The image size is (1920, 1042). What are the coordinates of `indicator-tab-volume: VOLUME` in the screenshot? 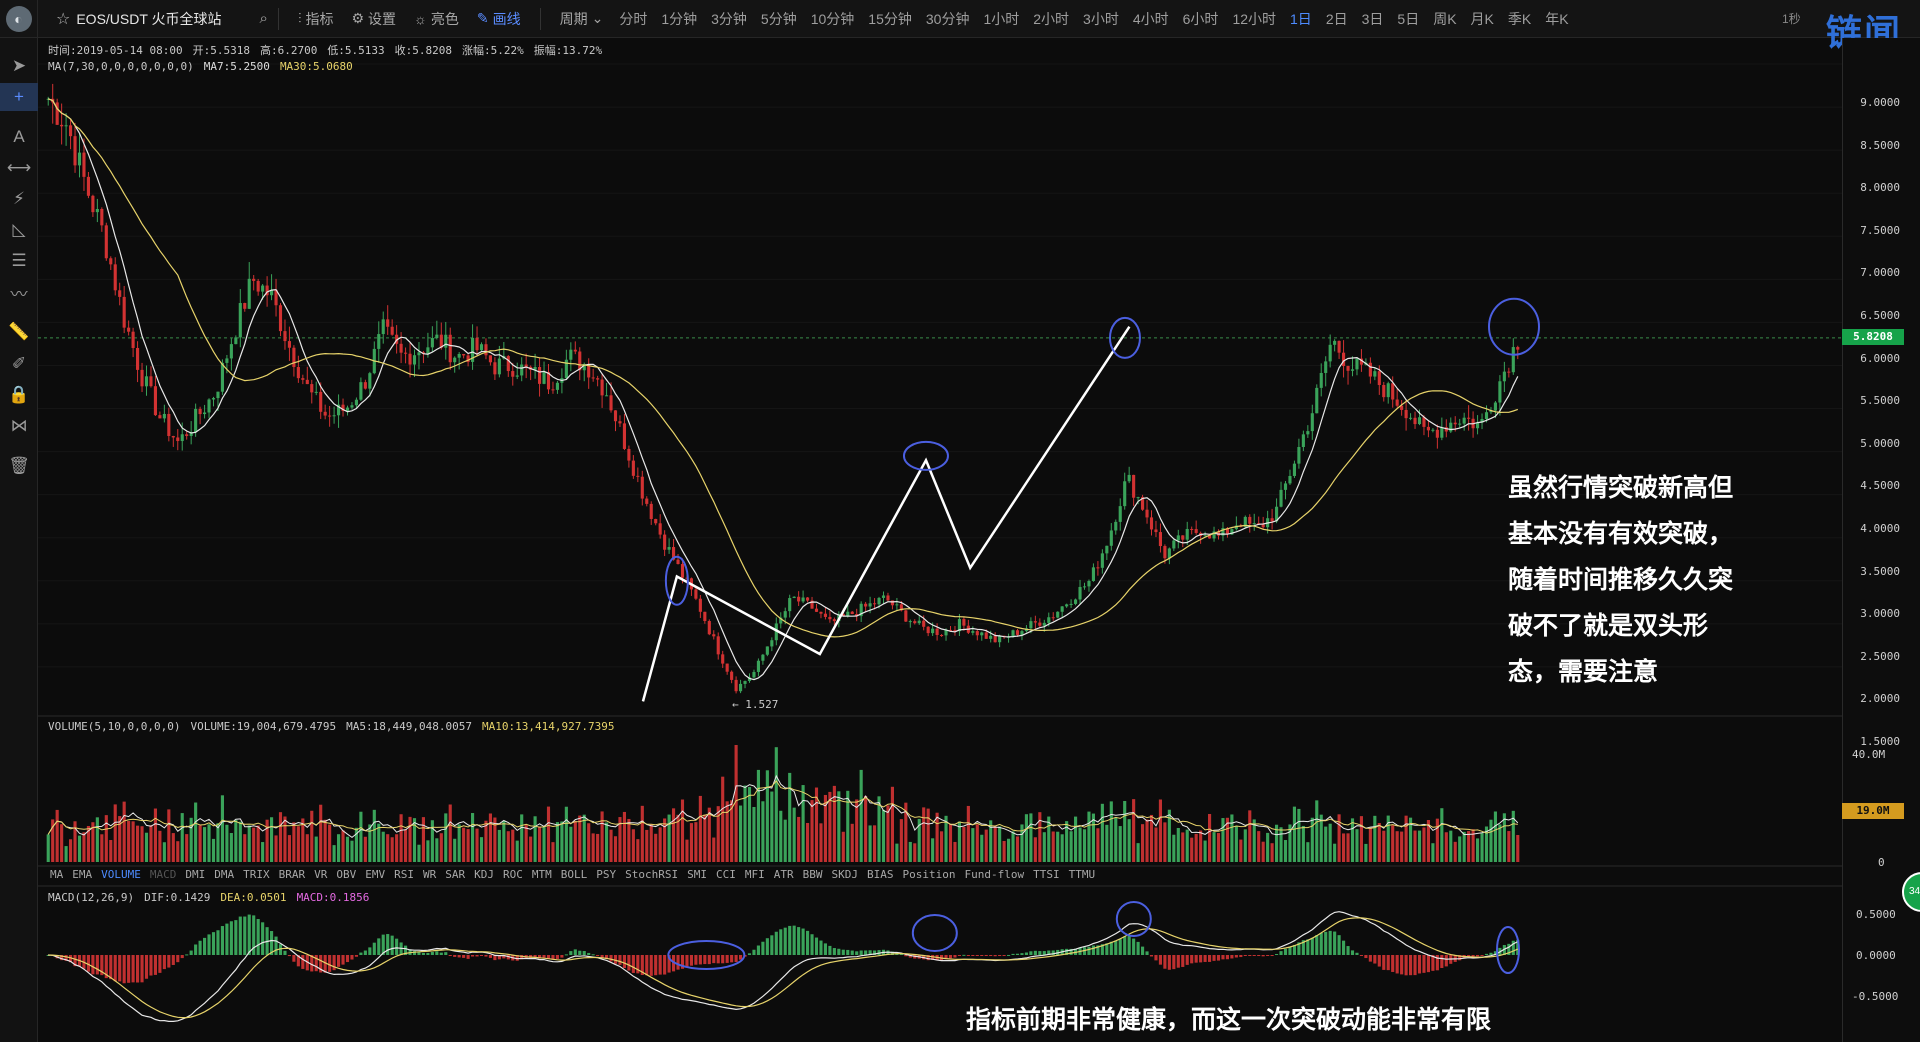 It's located at (121, 874).